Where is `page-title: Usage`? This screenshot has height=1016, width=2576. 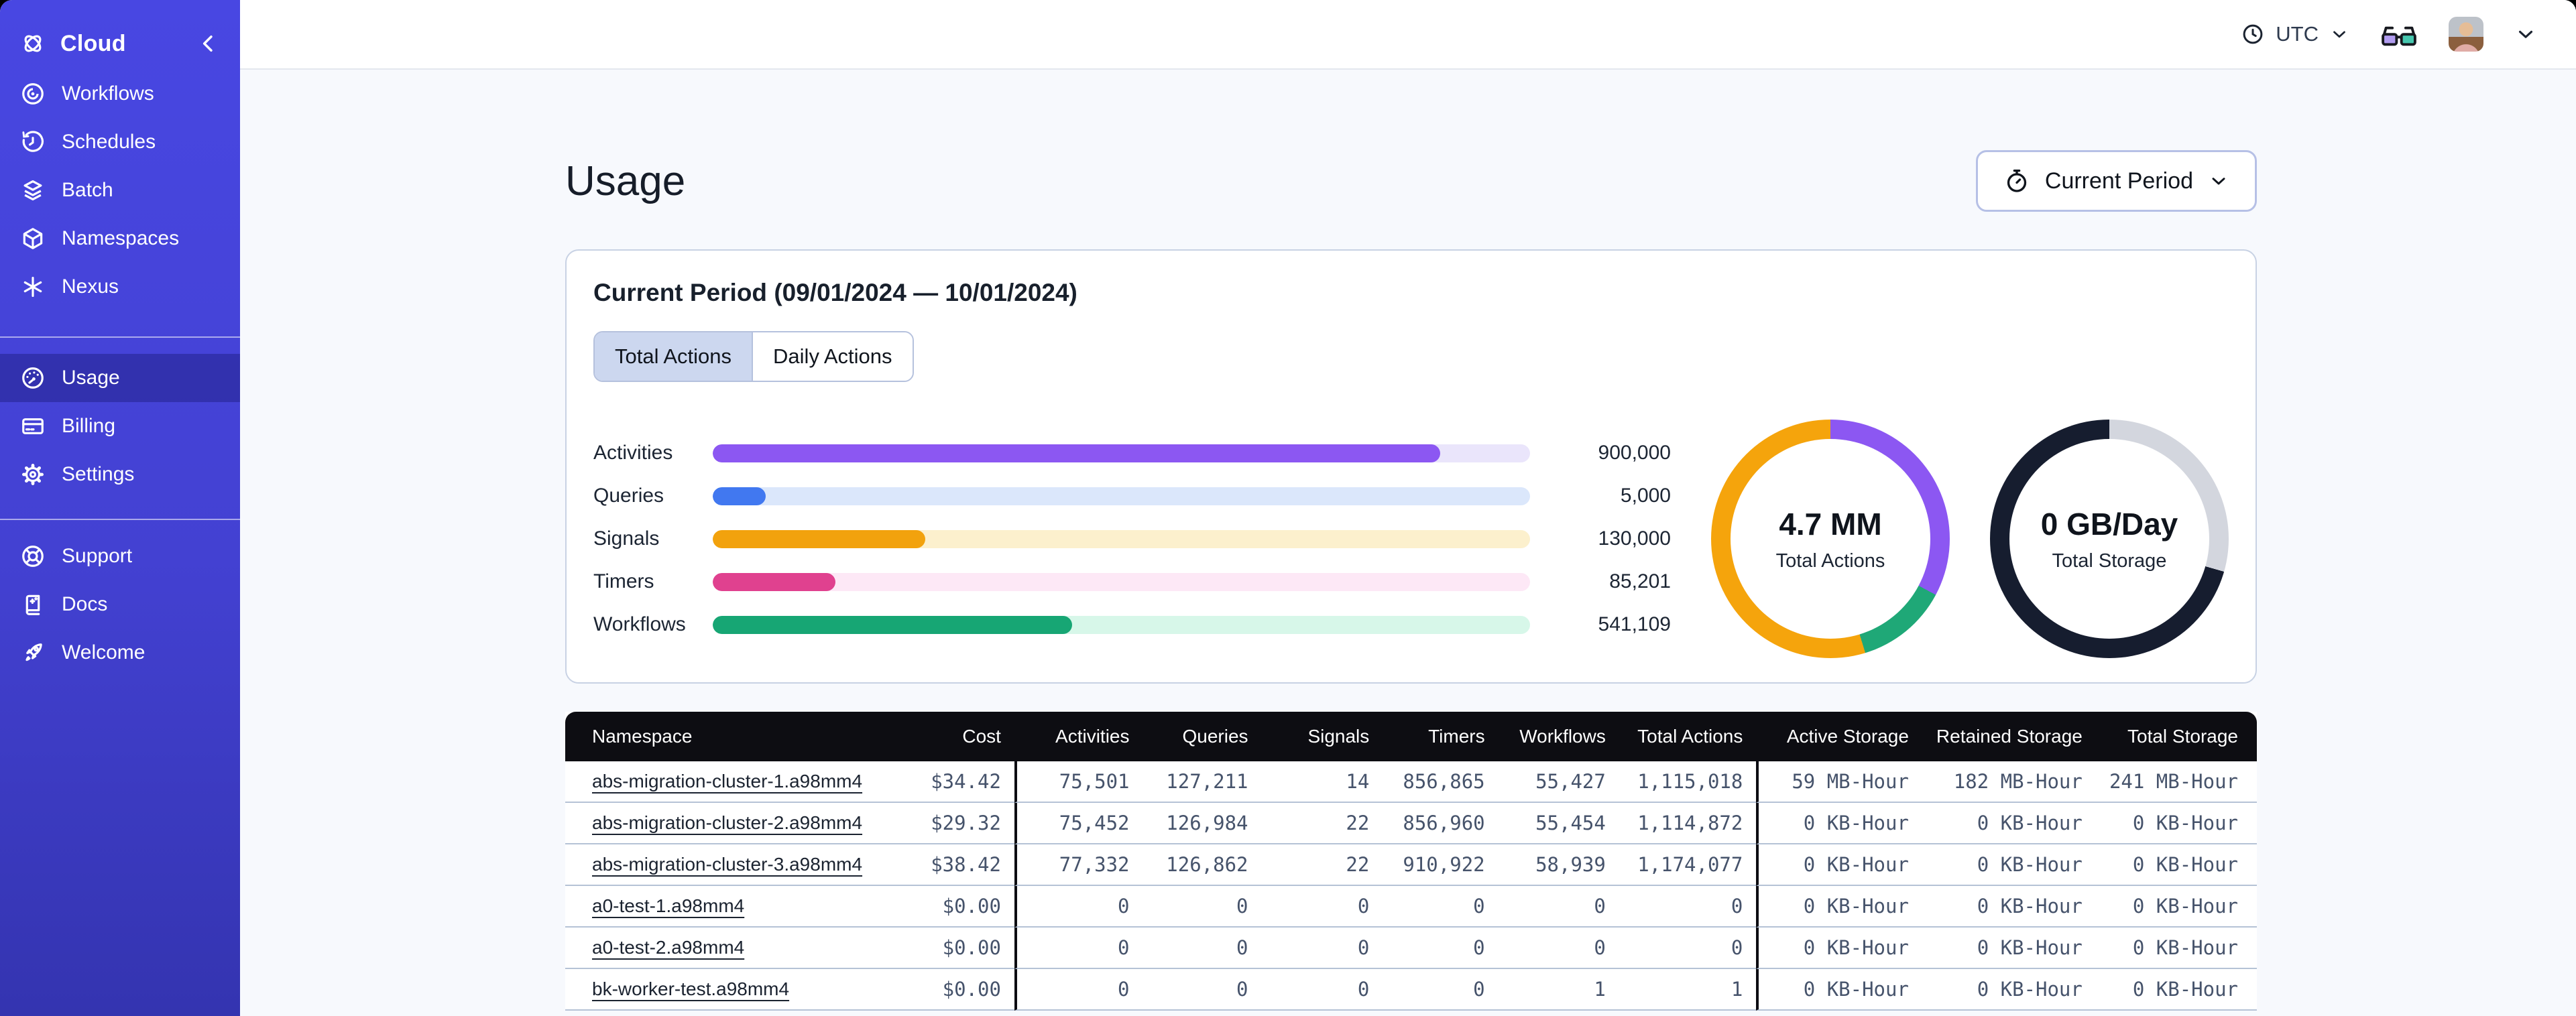
page-title: Usage is located at coordinates (625, 180).